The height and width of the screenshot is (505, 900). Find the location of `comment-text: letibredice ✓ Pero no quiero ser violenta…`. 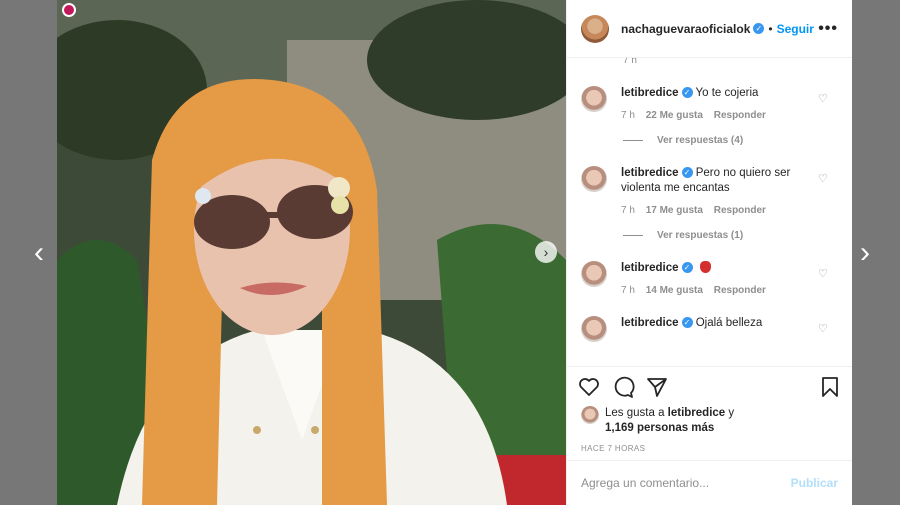

comment-text: letibredice ✓ Pero no quiero ser violenta… is located at coordinates (716, 181).